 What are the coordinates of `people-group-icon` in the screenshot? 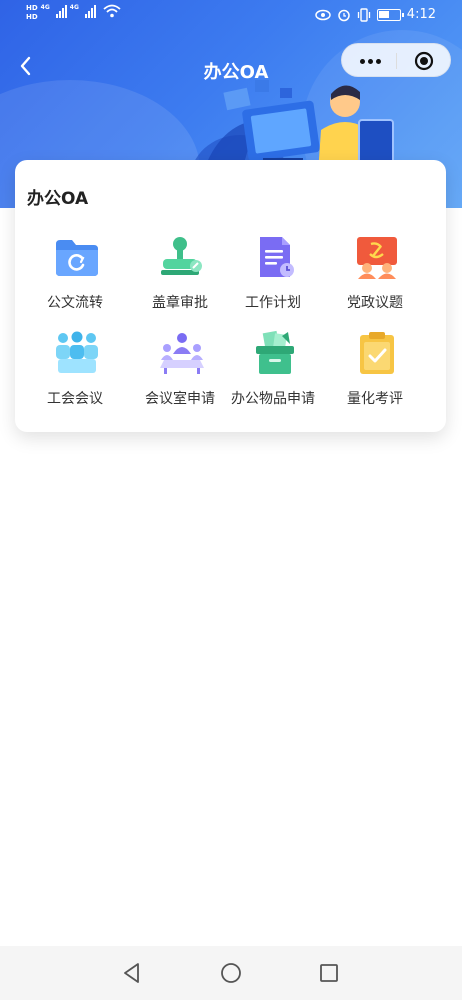 It's located at (77, 352).